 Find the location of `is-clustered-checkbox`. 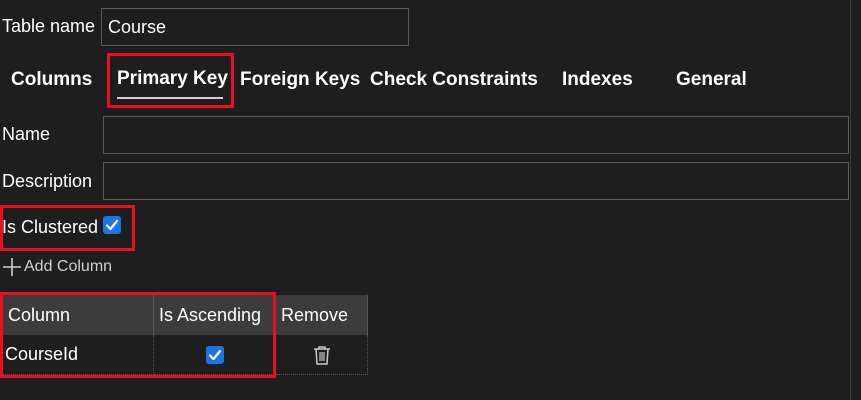

is-clustered-checkbox is located at coordinates (112, 225).